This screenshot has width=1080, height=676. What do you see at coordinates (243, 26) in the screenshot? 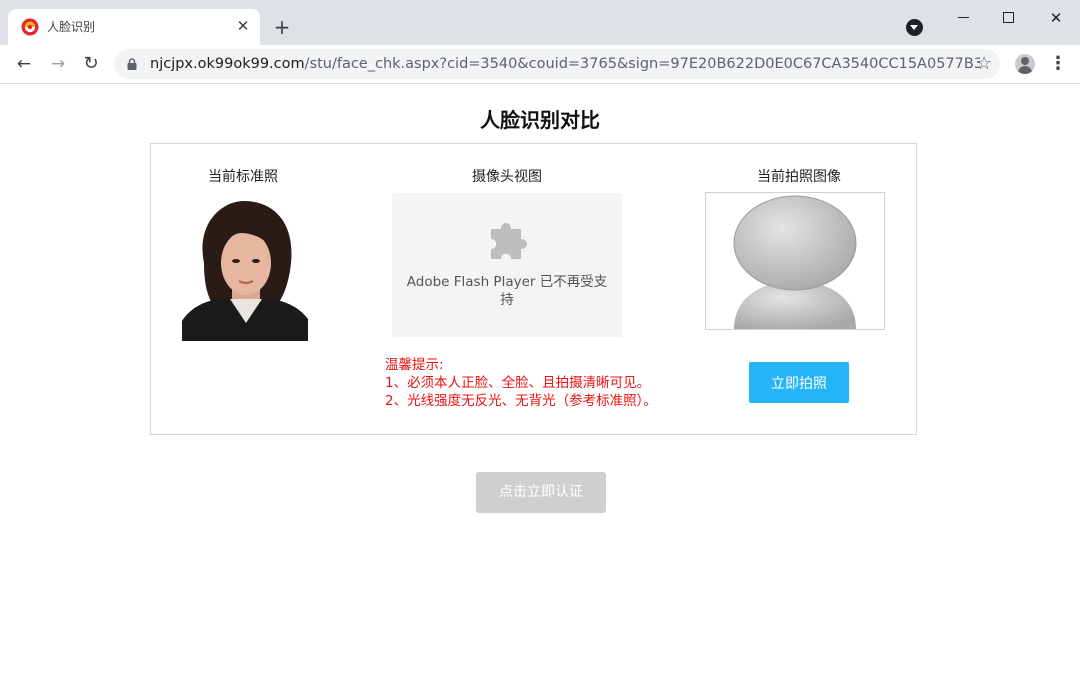
I see `tab-close-icon: ✕` at bounding box center [243, 26].